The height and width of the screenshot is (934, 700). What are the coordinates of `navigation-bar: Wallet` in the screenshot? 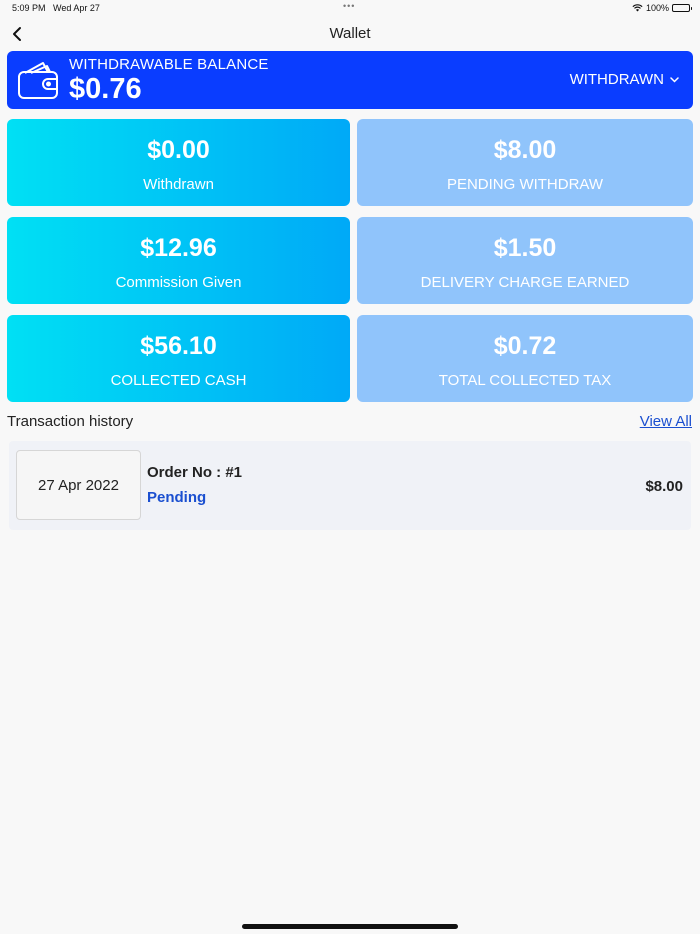 It's located at (350, 35).